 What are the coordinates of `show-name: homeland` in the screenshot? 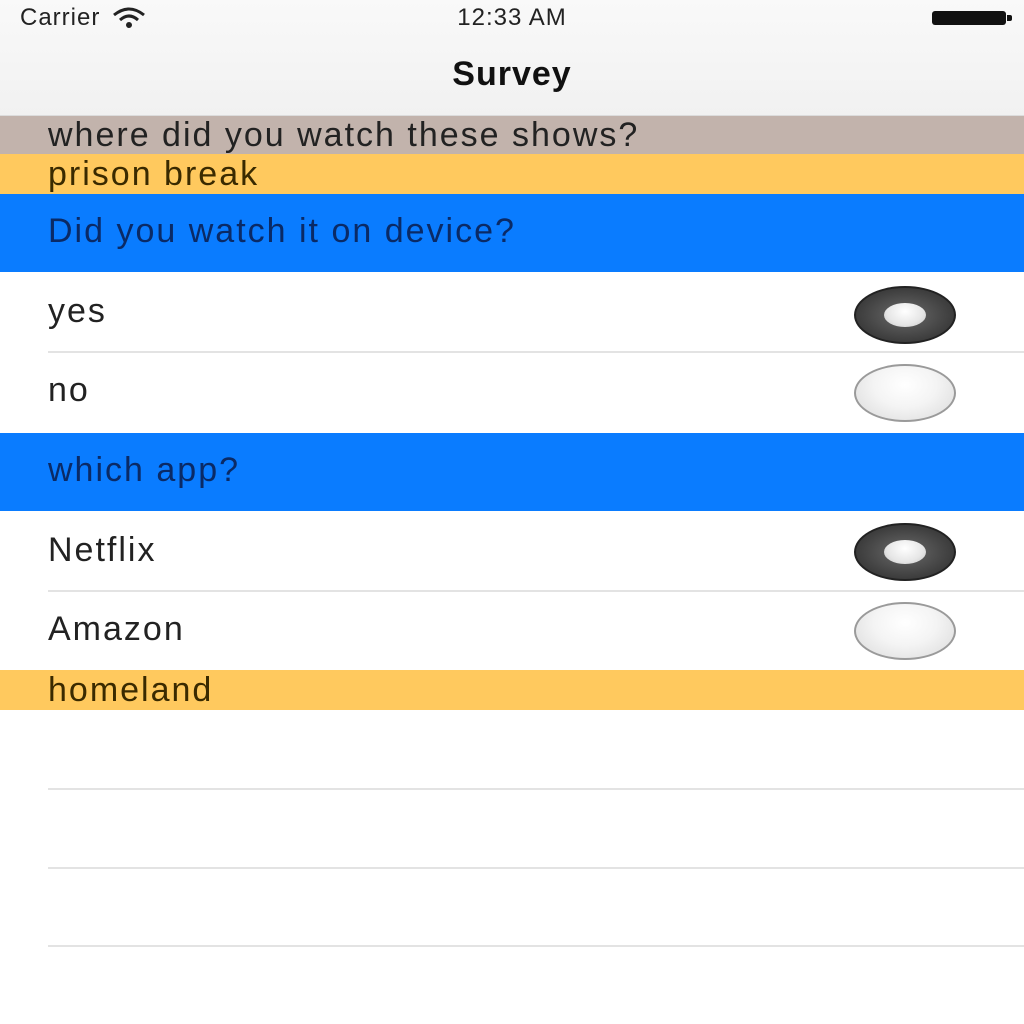 It's located at (131, 690).